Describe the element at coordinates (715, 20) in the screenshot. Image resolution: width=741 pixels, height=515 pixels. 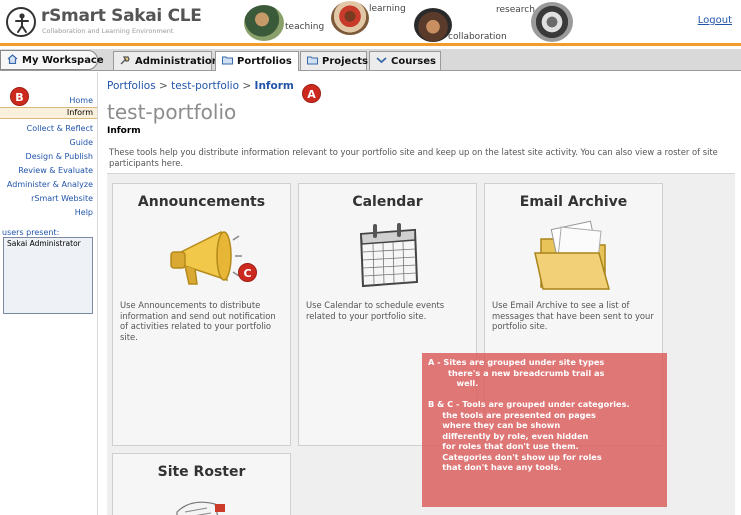
I see `logout-link: Logout` at that location.